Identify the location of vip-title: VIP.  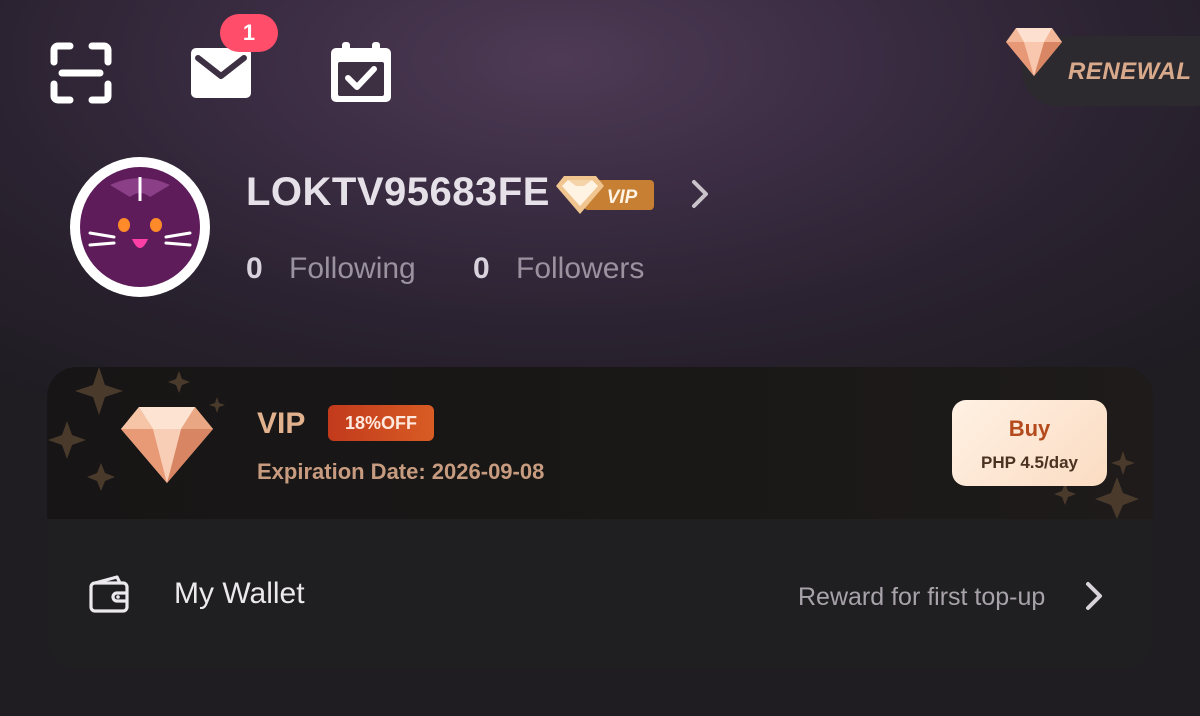
(281, 423).